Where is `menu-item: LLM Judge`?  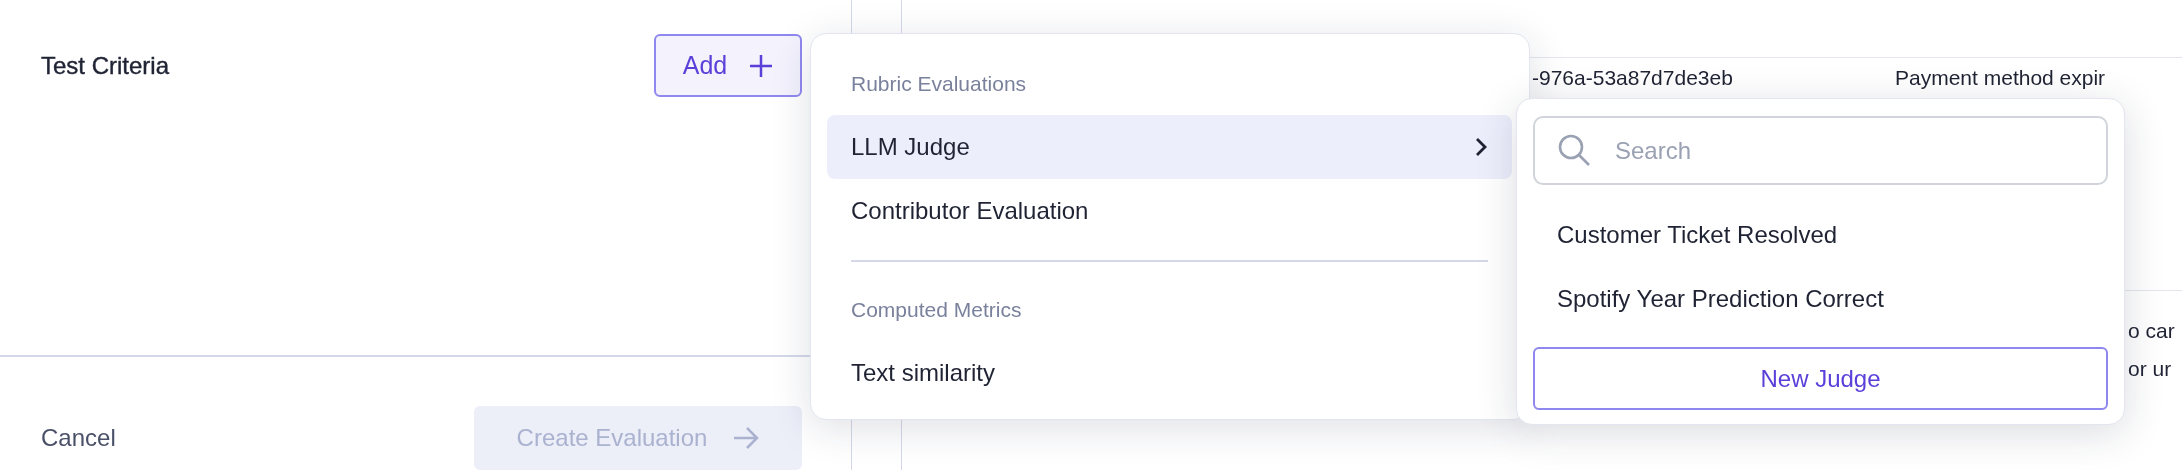
menu-item: LLM Judge is located at coordinates (1169, 147).